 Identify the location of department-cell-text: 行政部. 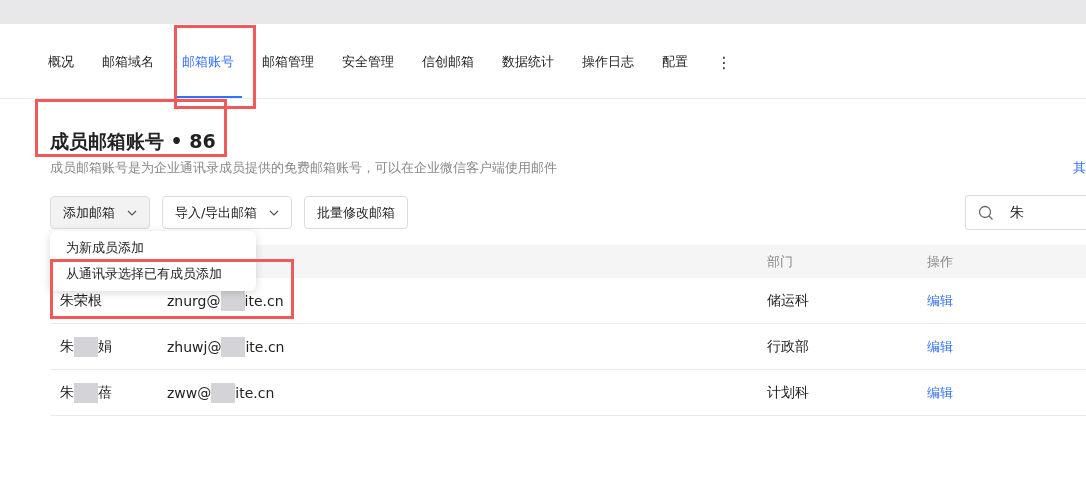
(788, 346).